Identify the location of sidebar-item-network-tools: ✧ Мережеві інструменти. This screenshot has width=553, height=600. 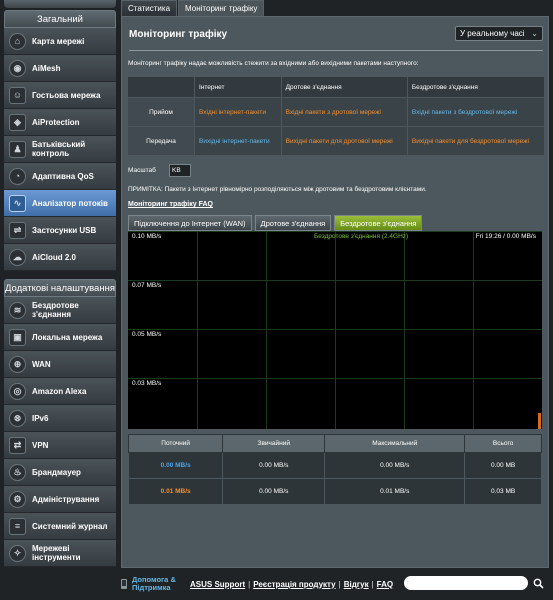
(60, 553).